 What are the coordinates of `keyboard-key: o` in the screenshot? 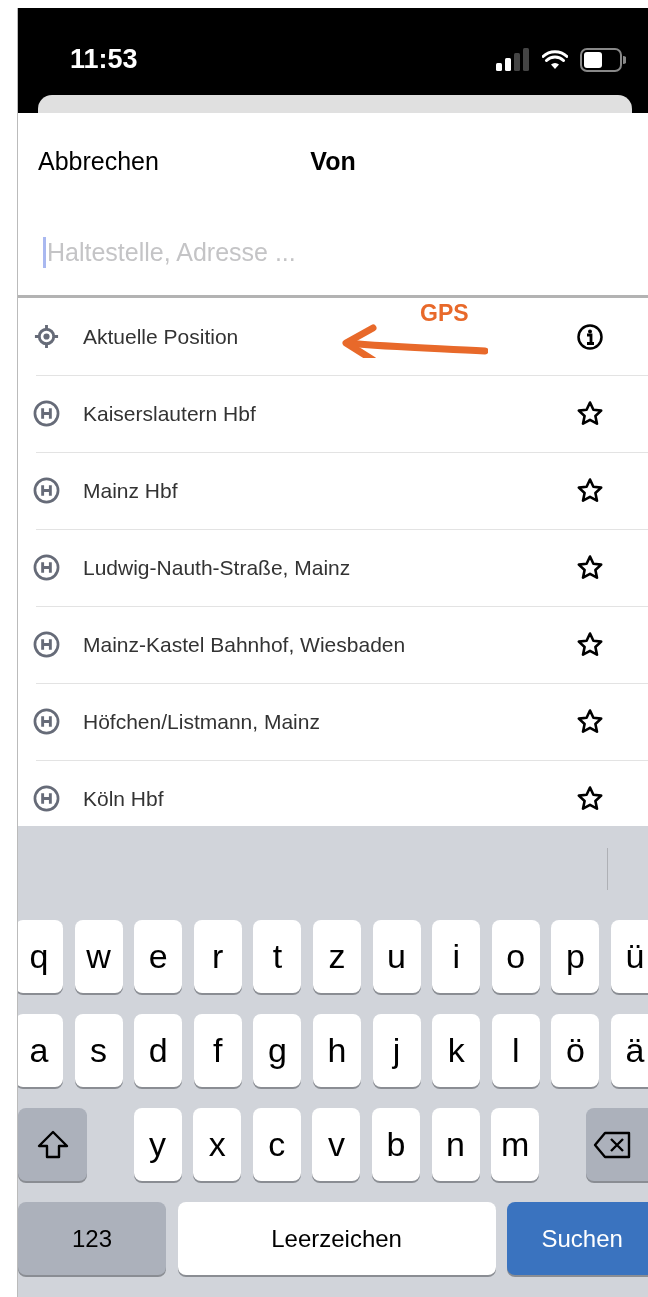 It's located at (515, 956).